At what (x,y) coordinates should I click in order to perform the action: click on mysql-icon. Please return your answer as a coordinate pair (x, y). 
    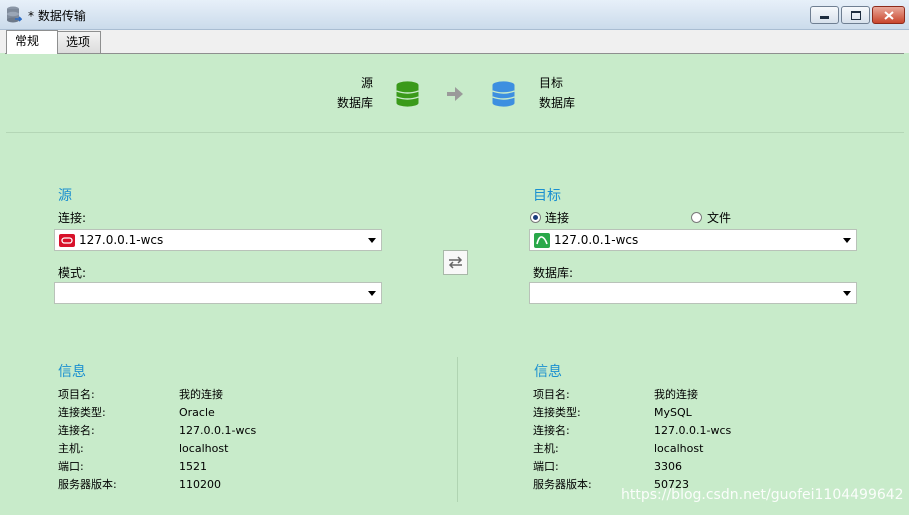
    Looking at the image, I should click on (542, 242).